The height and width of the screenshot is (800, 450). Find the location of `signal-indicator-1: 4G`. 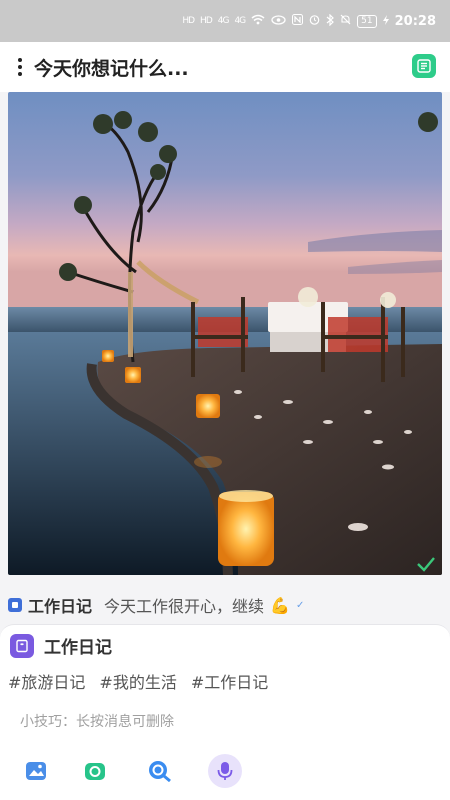

signal-indicator-1: 4G is located at coordinates (223, 21).